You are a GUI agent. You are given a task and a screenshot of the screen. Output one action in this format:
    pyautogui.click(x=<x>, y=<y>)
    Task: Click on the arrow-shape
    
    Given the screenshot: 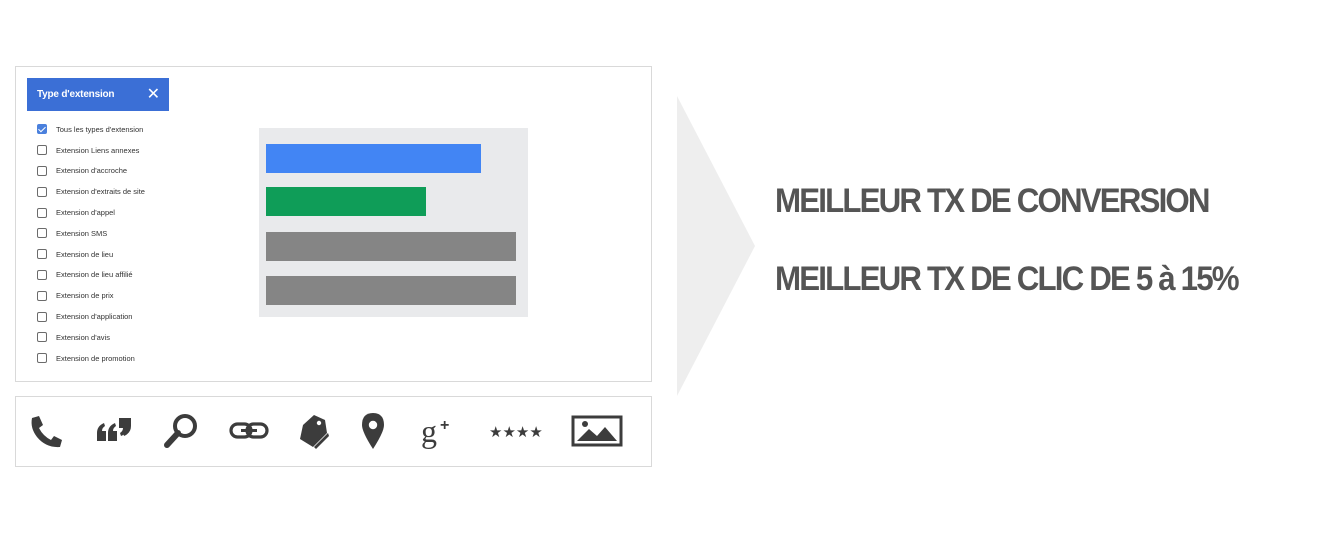 What is the action you would take?
    pyautogui.click(x=716, y=246)
    